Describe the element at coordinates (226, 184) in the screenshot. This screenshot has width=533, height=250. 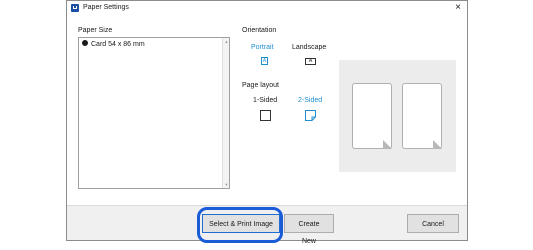
I see `scroll-down-icon: ▼` at that location.